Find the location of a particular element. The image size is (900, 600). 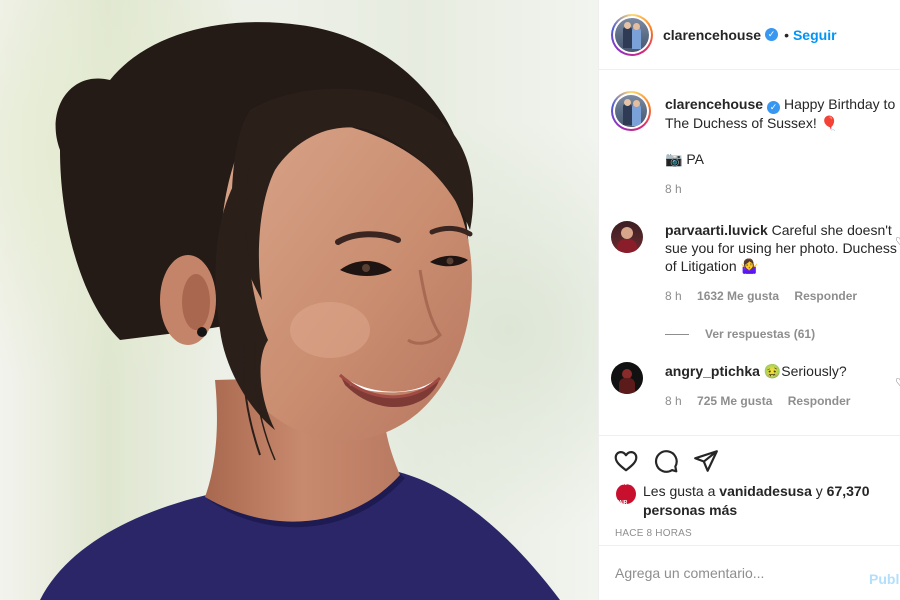

replies-line is located at coordinates (677, 334).